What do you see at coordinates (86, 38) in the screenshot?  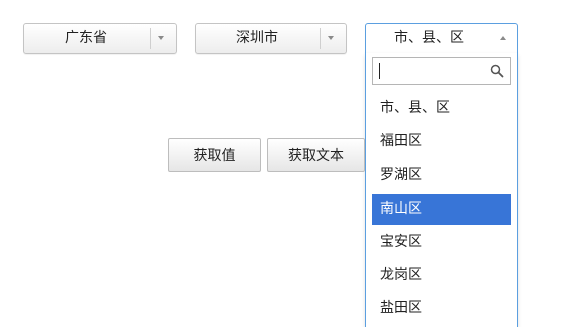 I see `province-select-value: 广东省` at bounding box center [86, 38].